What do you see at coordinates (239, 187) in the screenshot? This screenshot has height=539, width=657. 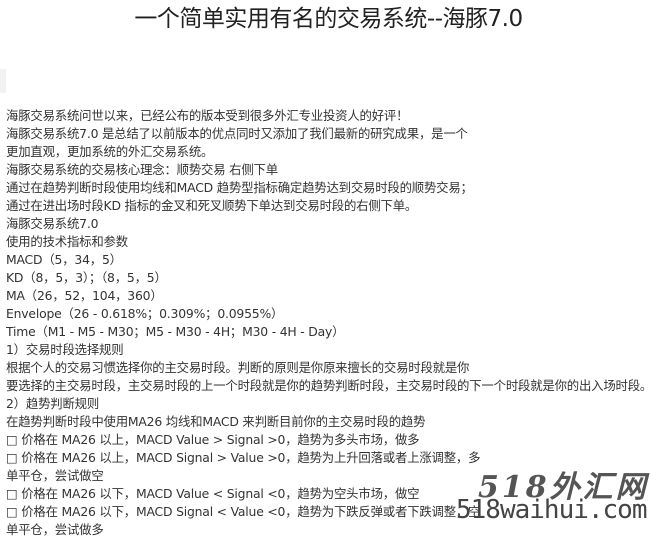 I see `paragraph-line: 通过在趋势判断时段使用均线和MACD 趋势型指标确定趋势达到交易时段的顺势交易；` at bounding box center [239, 187].